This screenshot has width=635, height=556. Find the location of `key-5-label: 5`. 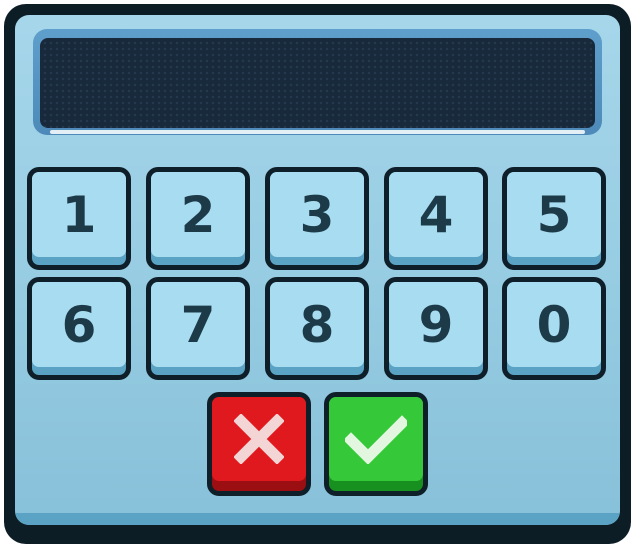

key-5-label: 5 is located at coordinates (554, 214).